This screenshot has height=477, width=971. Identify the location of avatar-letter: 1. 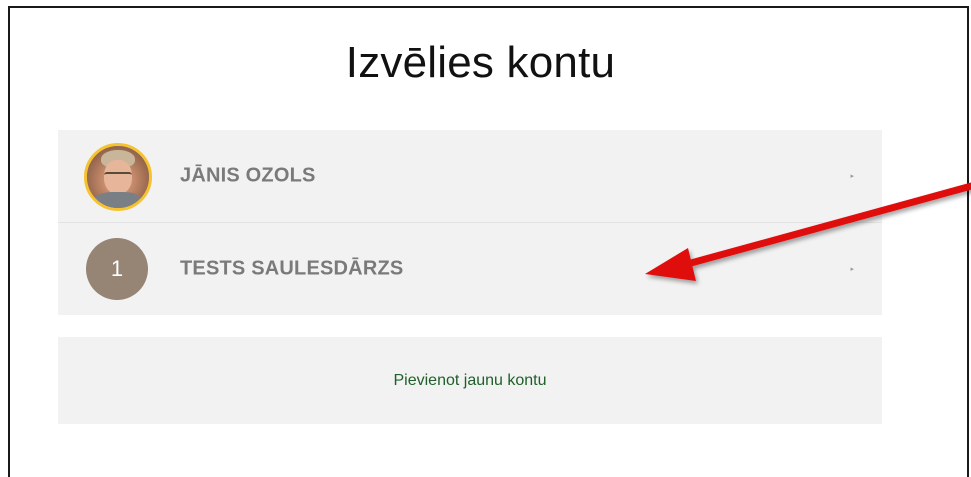
(117, 269).